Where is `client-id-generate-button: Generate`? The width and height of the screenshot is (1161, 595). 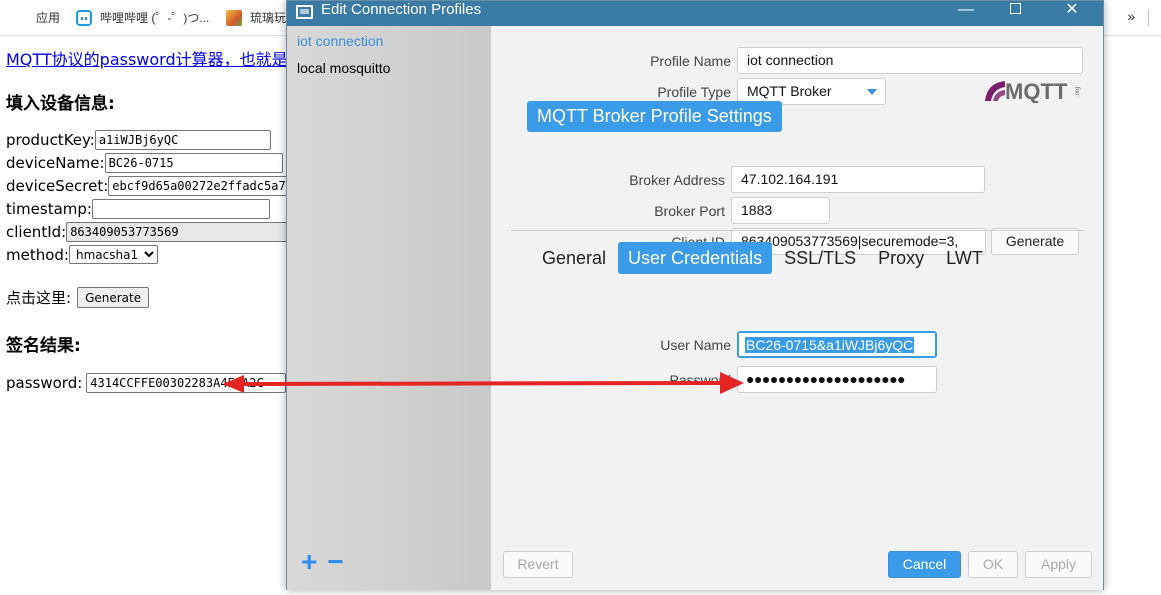 client-id-generate-button: Generate is located at coordinates (1035, 241).